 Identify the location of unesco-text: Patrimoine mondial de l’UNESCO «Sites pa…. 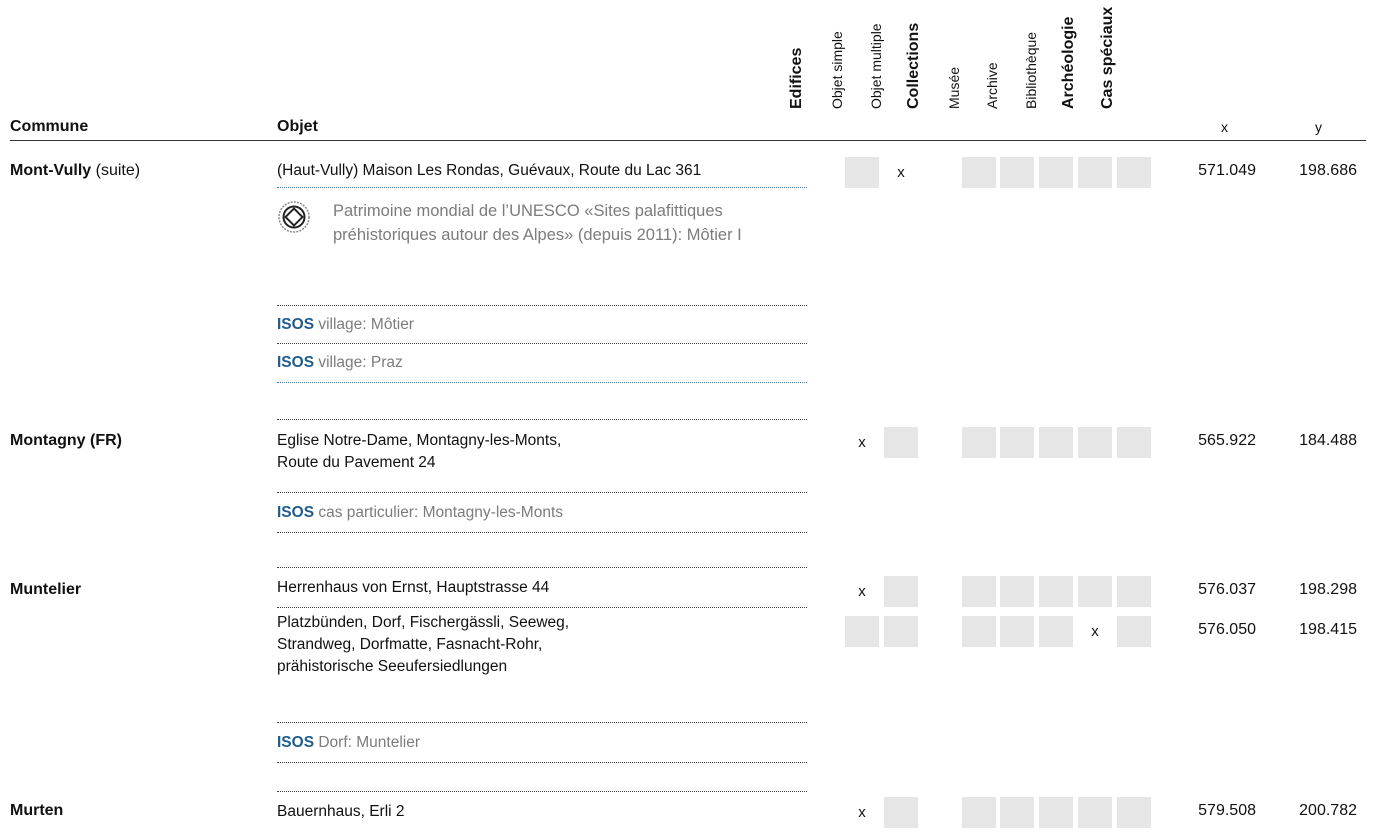
(537, 223).